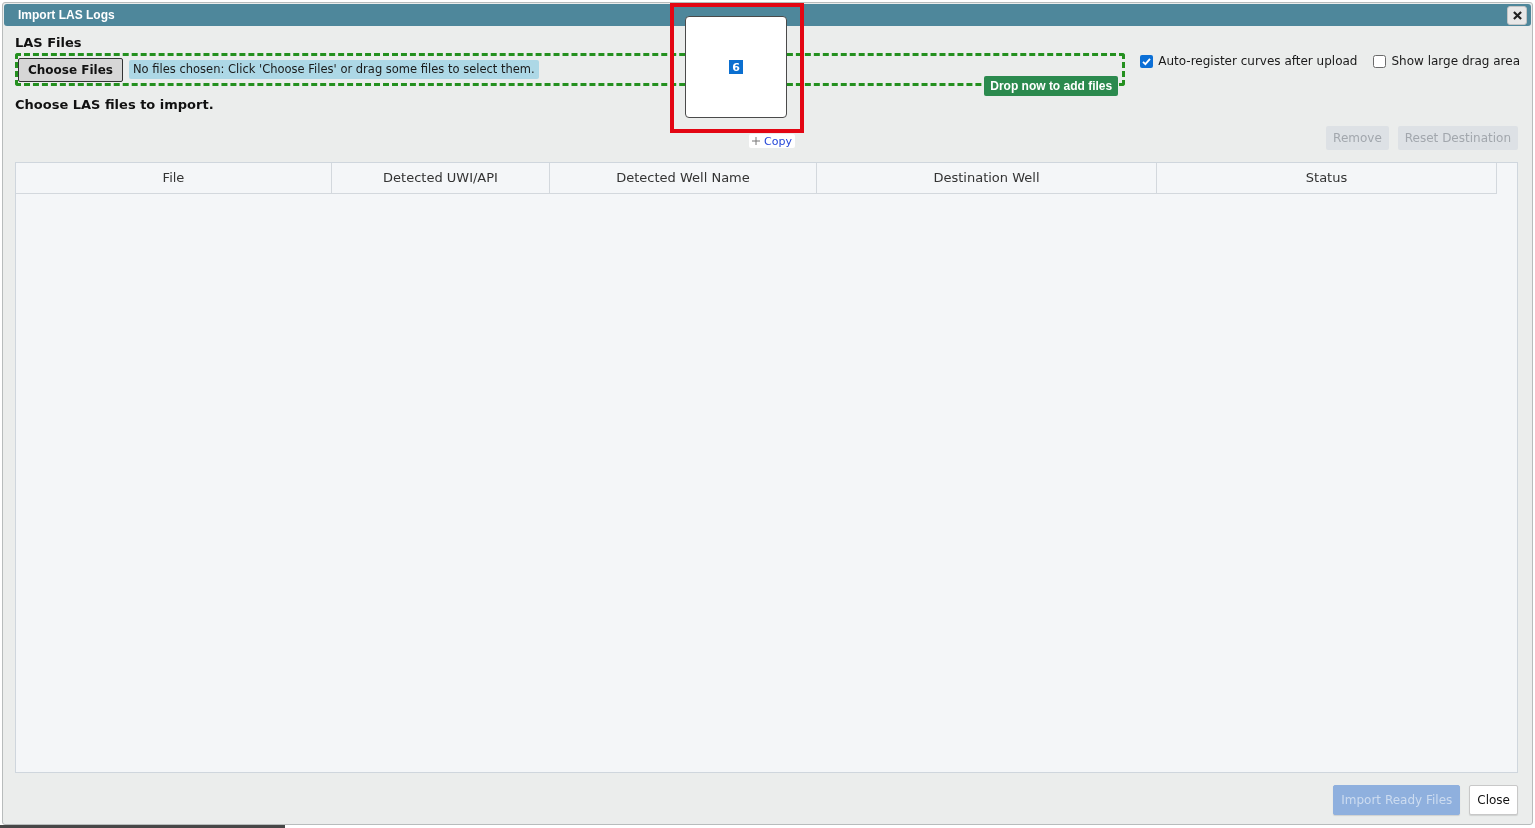 Image resolution: width=1535 pixels, height=828 pixels. I want to click on column-header: Status, so click(1327, 178).